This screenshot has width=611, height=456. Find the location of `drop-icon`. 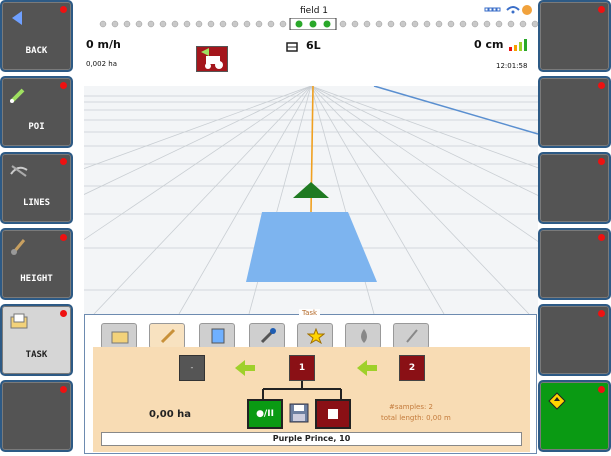

drop-icon is located at coordinates (364, 336).